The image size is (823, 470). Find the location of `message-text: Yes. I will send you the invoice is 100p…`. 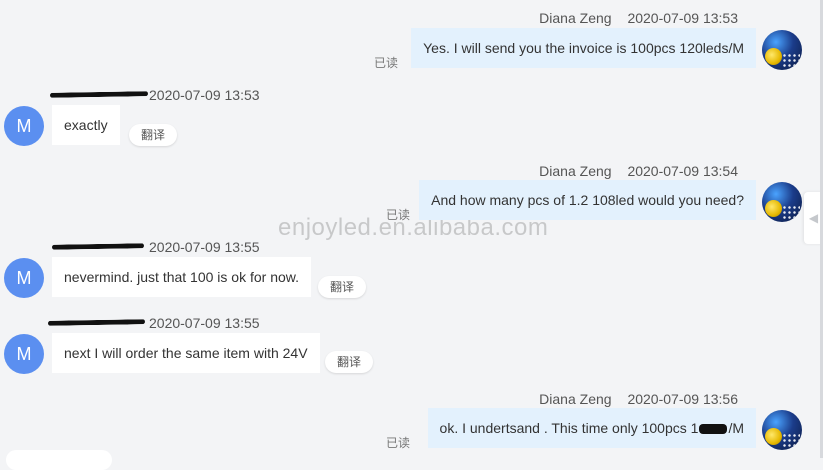

message-text: Yes. I will send you the invoice is 100p… is located at coordinates (583, 48).